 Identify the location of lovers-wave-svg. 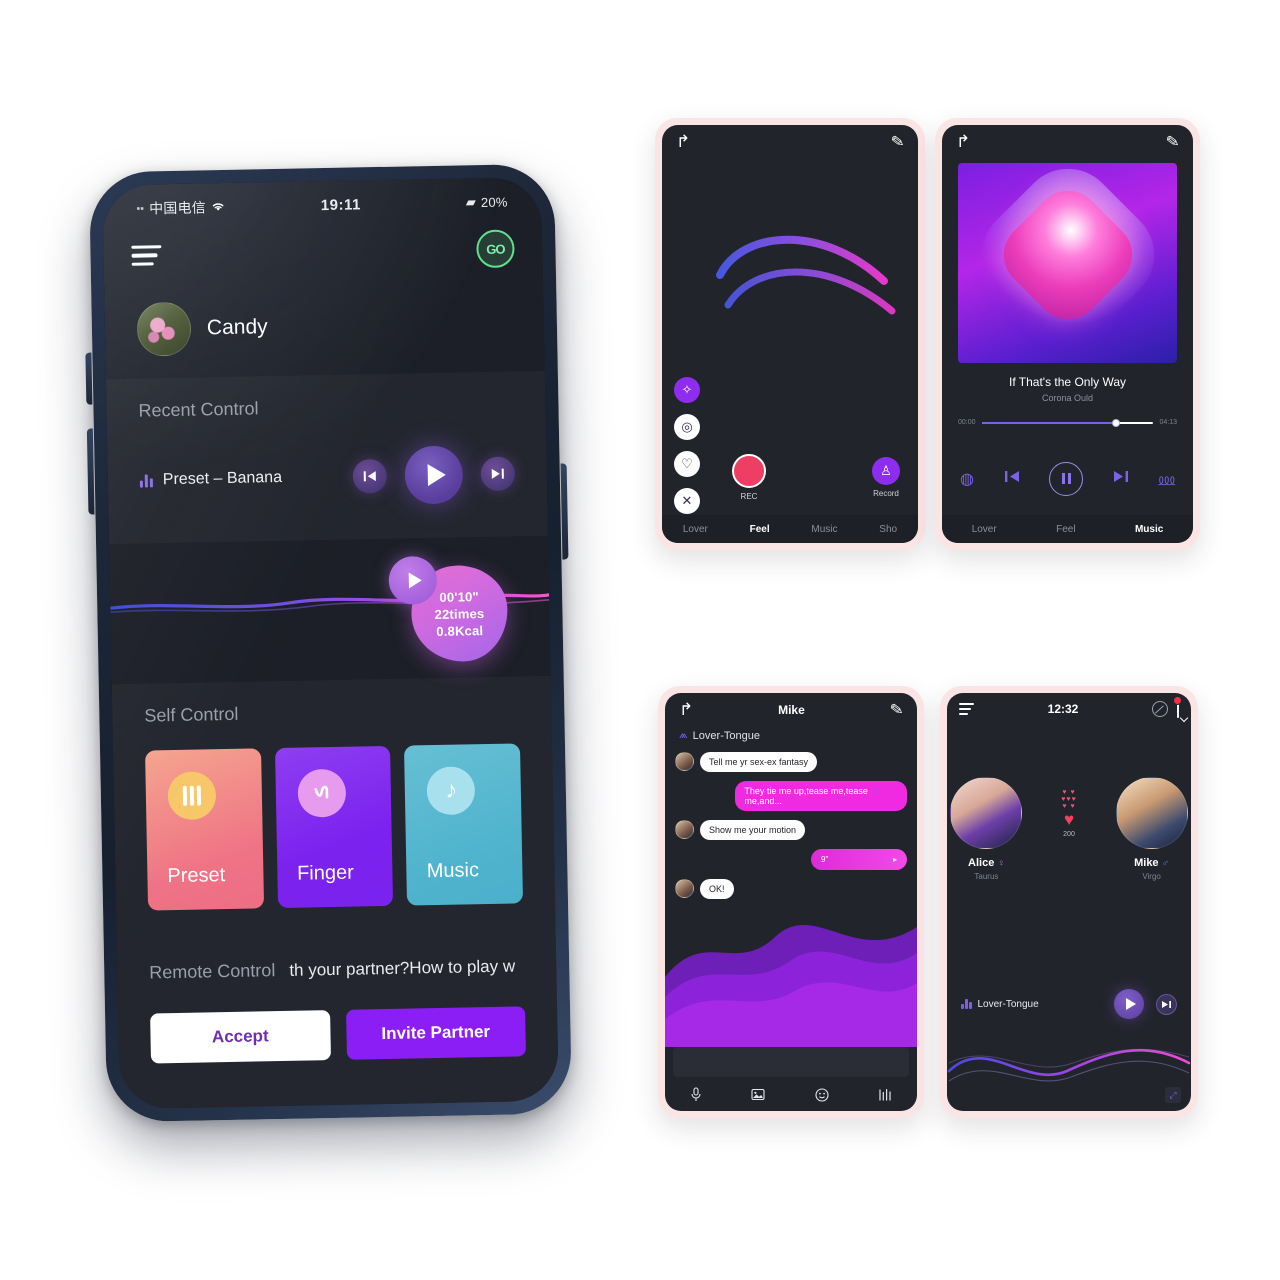
(1069, 1065).